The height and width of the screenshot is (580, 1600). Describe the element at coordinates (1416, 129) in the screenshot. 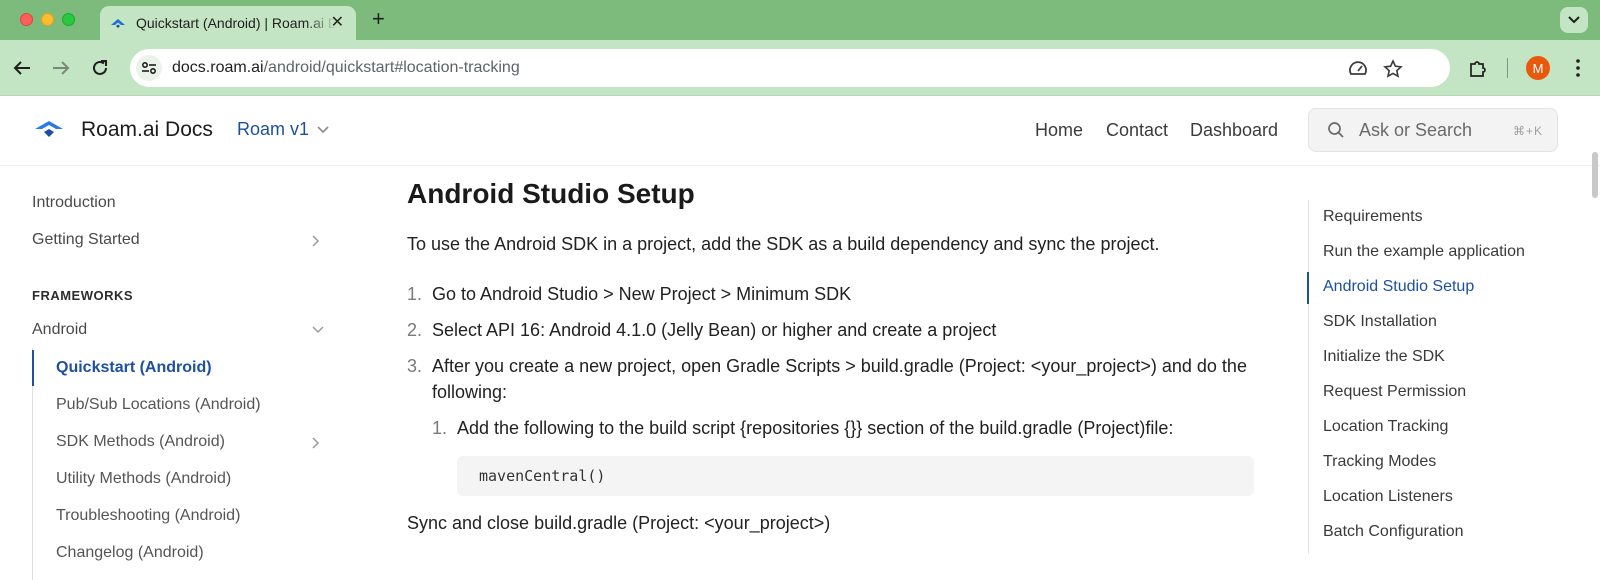

I see `search-placeholder: Ask or Search` at that location.